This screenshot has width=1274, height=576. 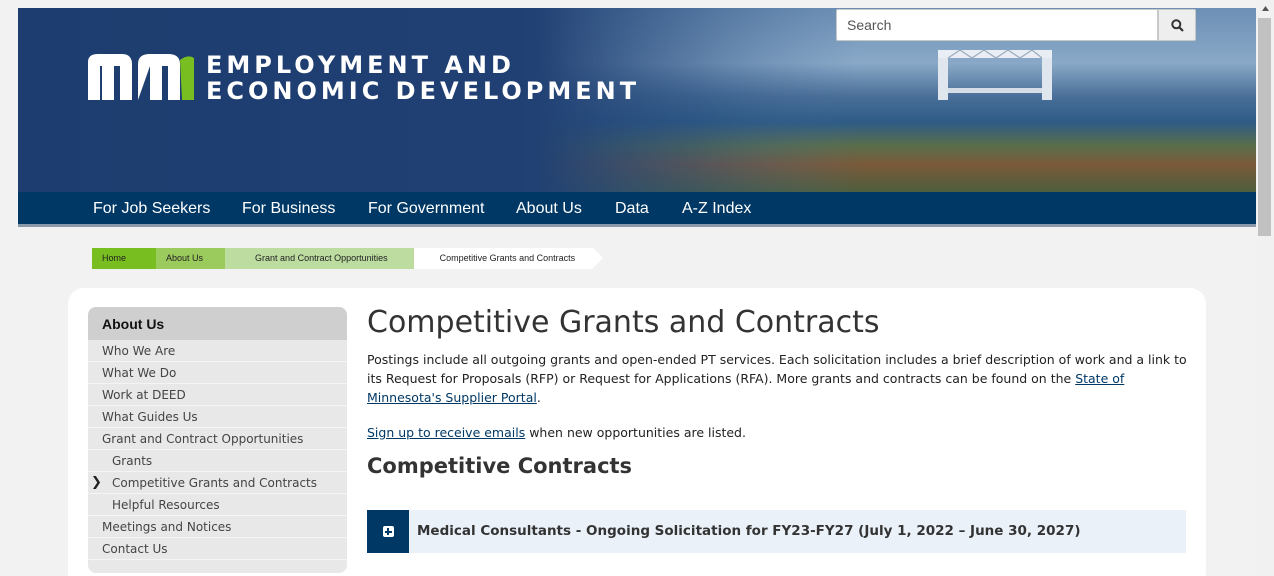 I want to click on plus-square-icon, so click(x=388, y=531).